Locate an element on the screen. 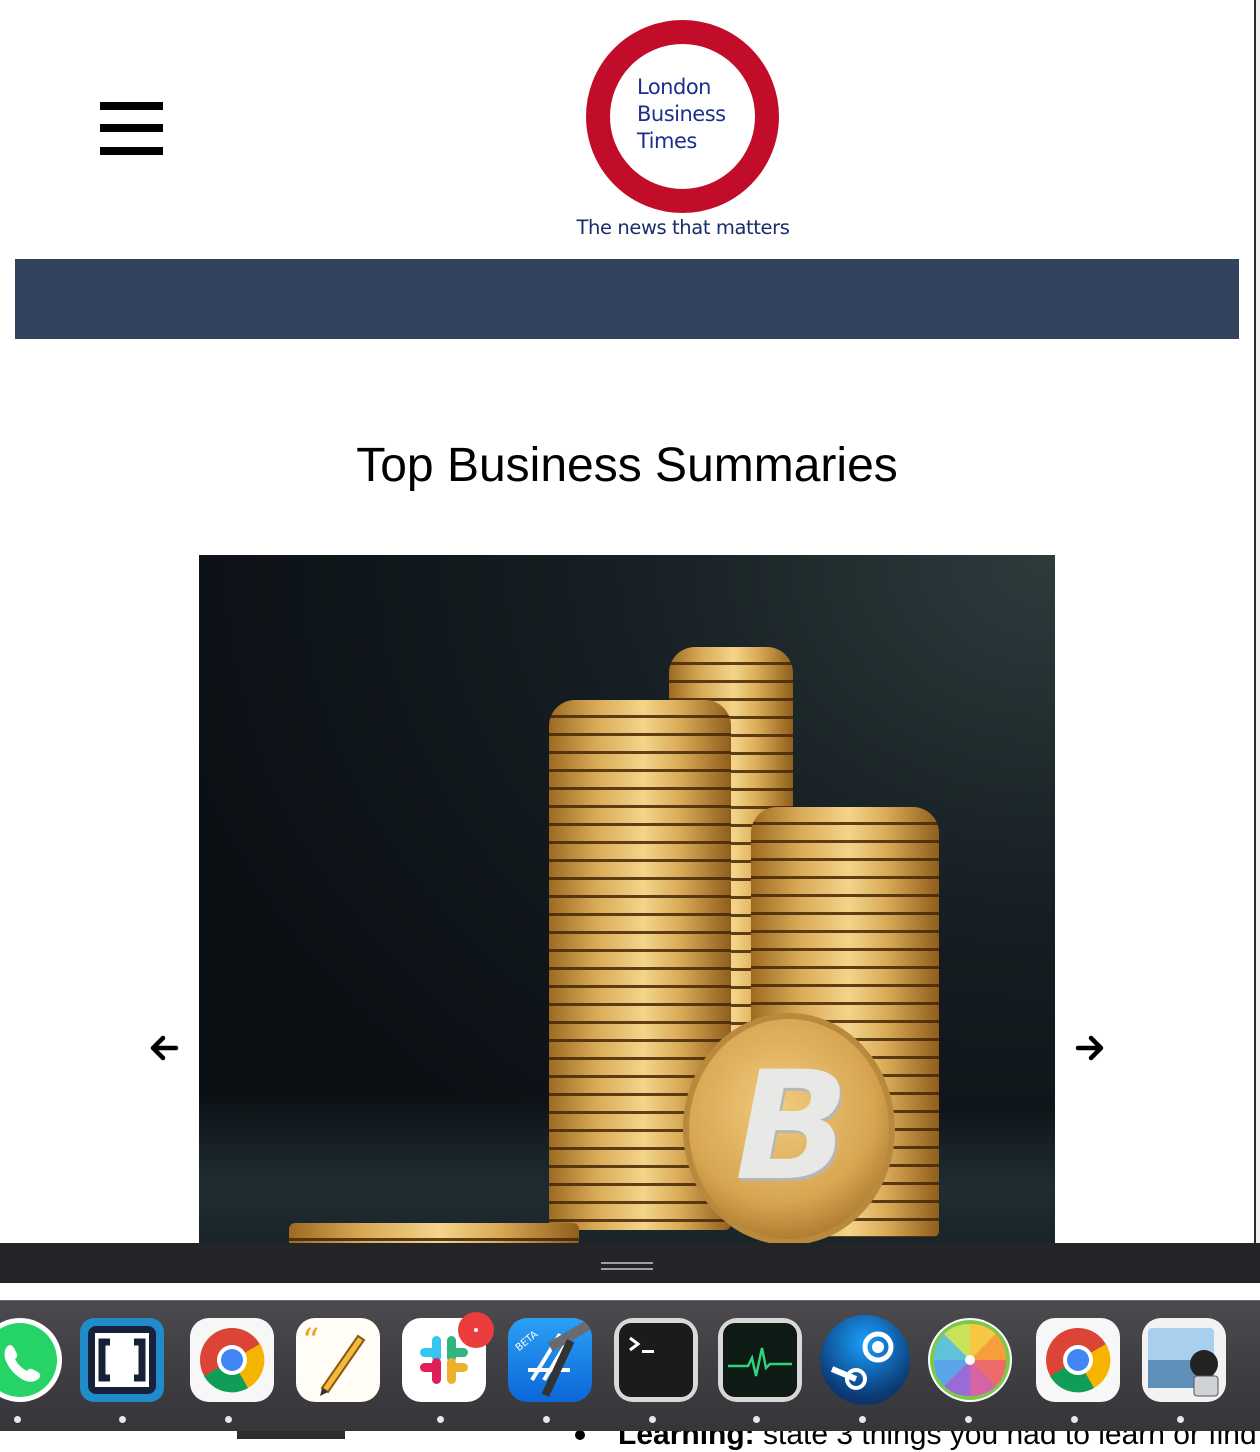  partial-image is located at coordinates (291, 1434).